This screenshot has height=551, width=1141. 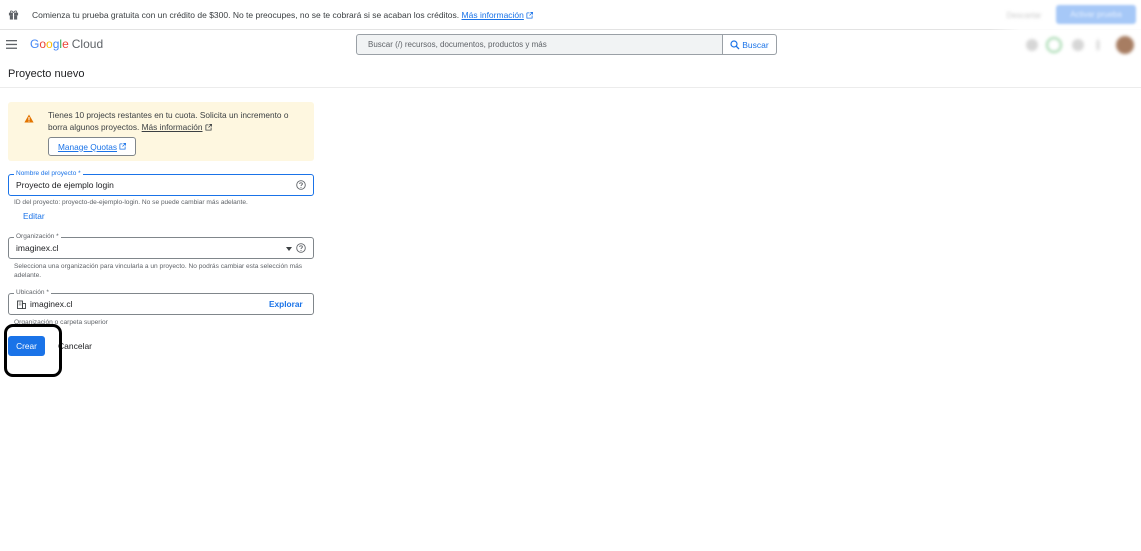 I want to click on dismiss-button: Descartar, so click(x=1024, y=15).